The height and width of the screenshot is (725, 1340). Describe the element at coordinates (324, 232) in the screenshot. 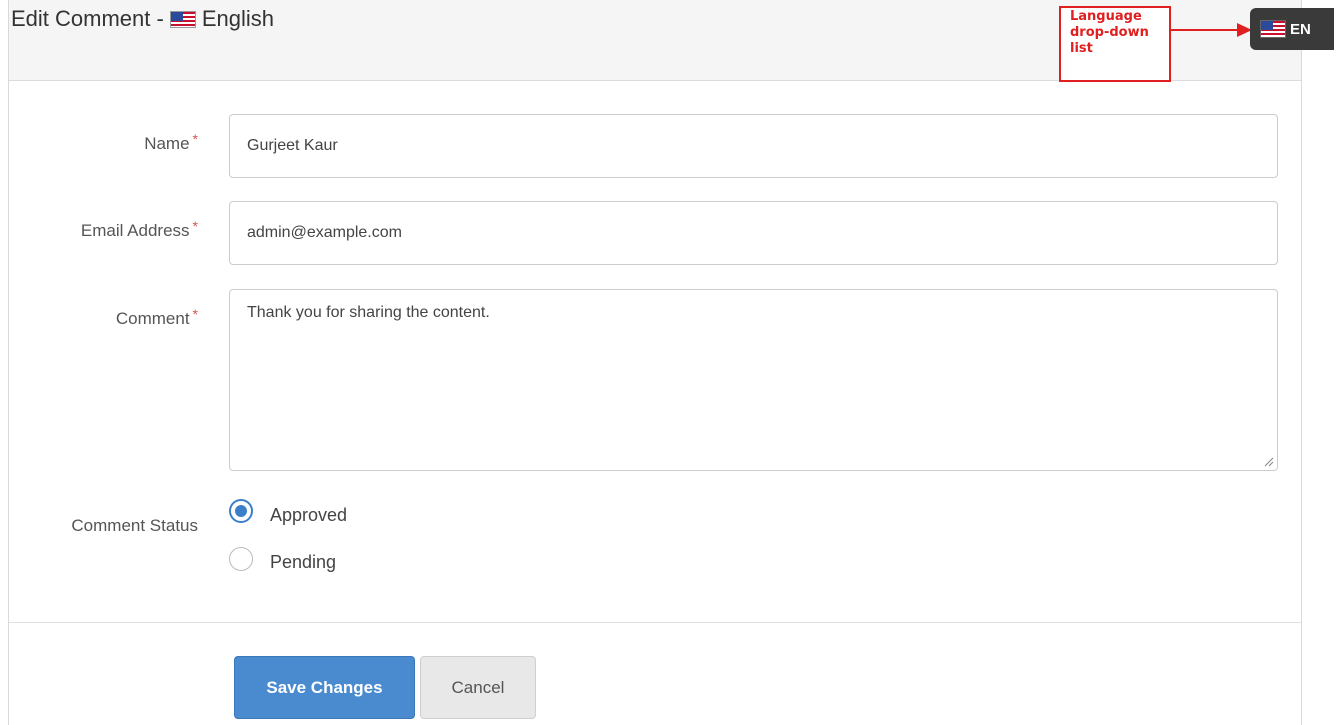

I see `email-input-value: admin@example.com` at that location.